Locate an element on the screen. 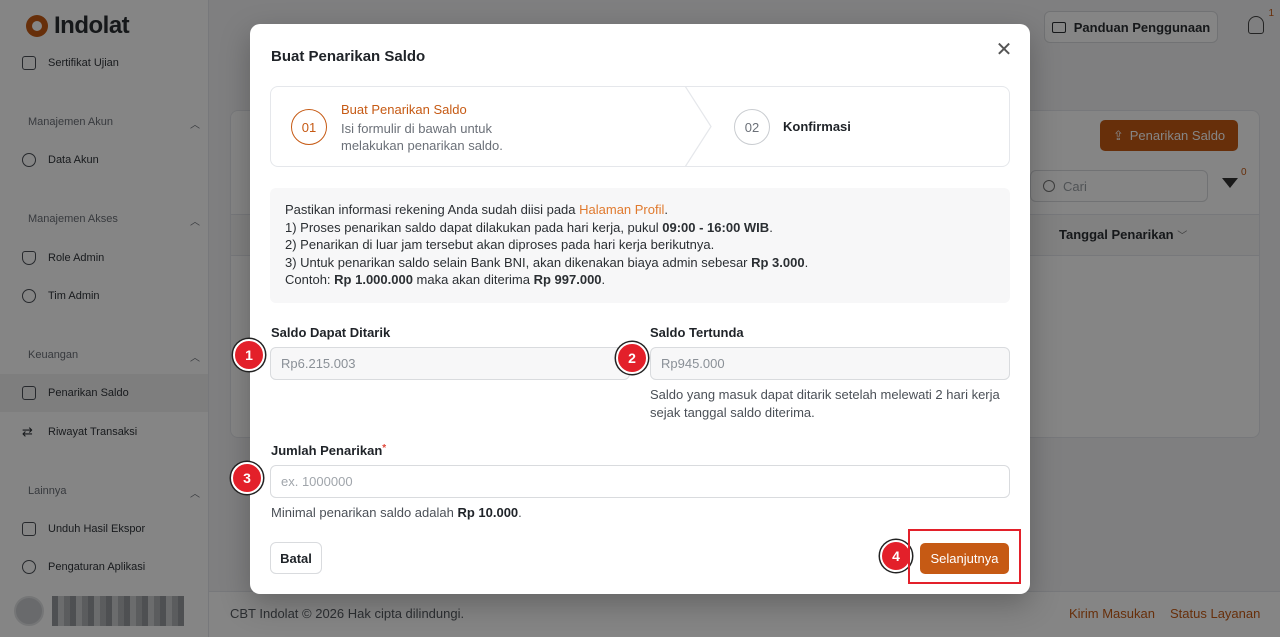 The image size is (1280, 637). info-hours: 09:00 - 16:00 WIB is located at coordinates (716, 227).